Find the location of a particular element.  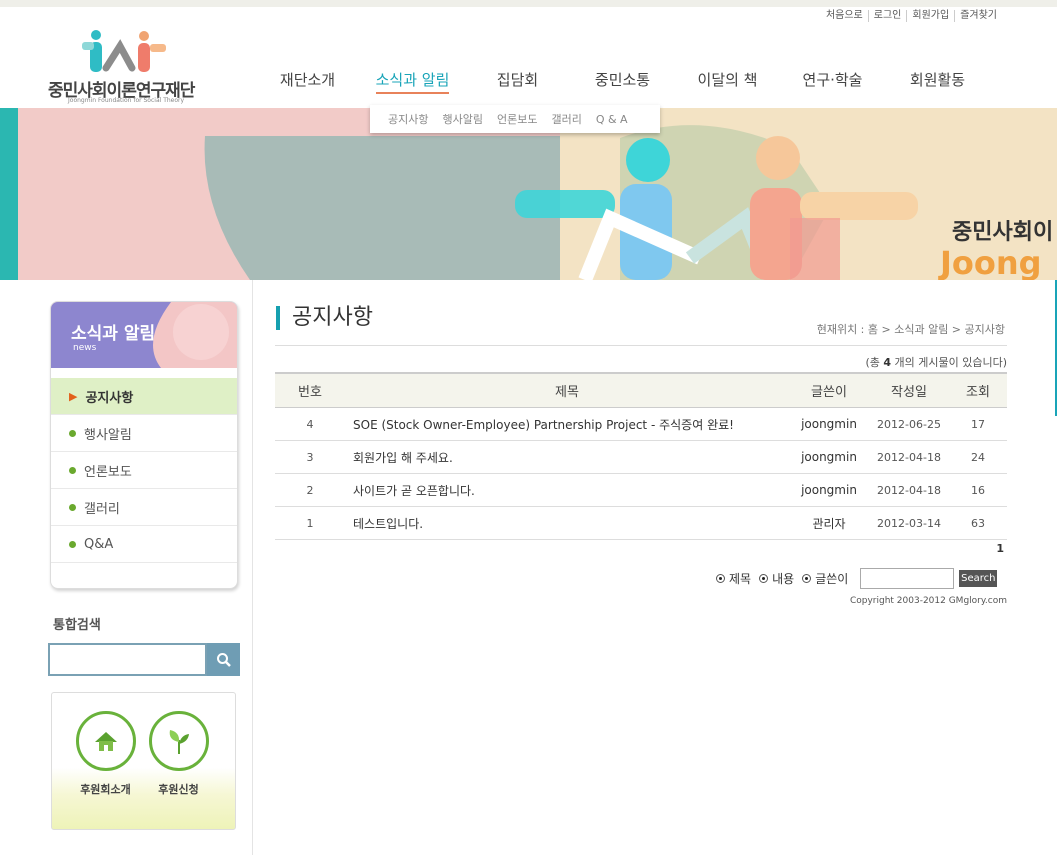

side-search-input is located at coordinates (127, 659).